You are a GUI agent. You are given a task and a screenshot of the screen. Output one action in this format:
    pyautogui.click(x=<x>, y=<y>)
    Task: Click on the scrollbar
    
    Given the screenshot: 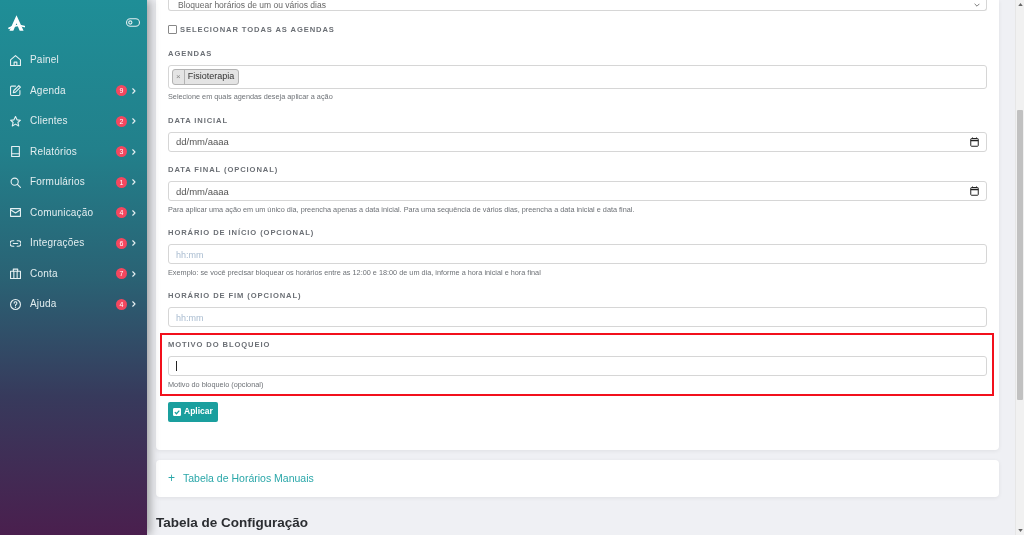 What is the action you would take?
    pyautogui.click(x=1019, y=267)
    